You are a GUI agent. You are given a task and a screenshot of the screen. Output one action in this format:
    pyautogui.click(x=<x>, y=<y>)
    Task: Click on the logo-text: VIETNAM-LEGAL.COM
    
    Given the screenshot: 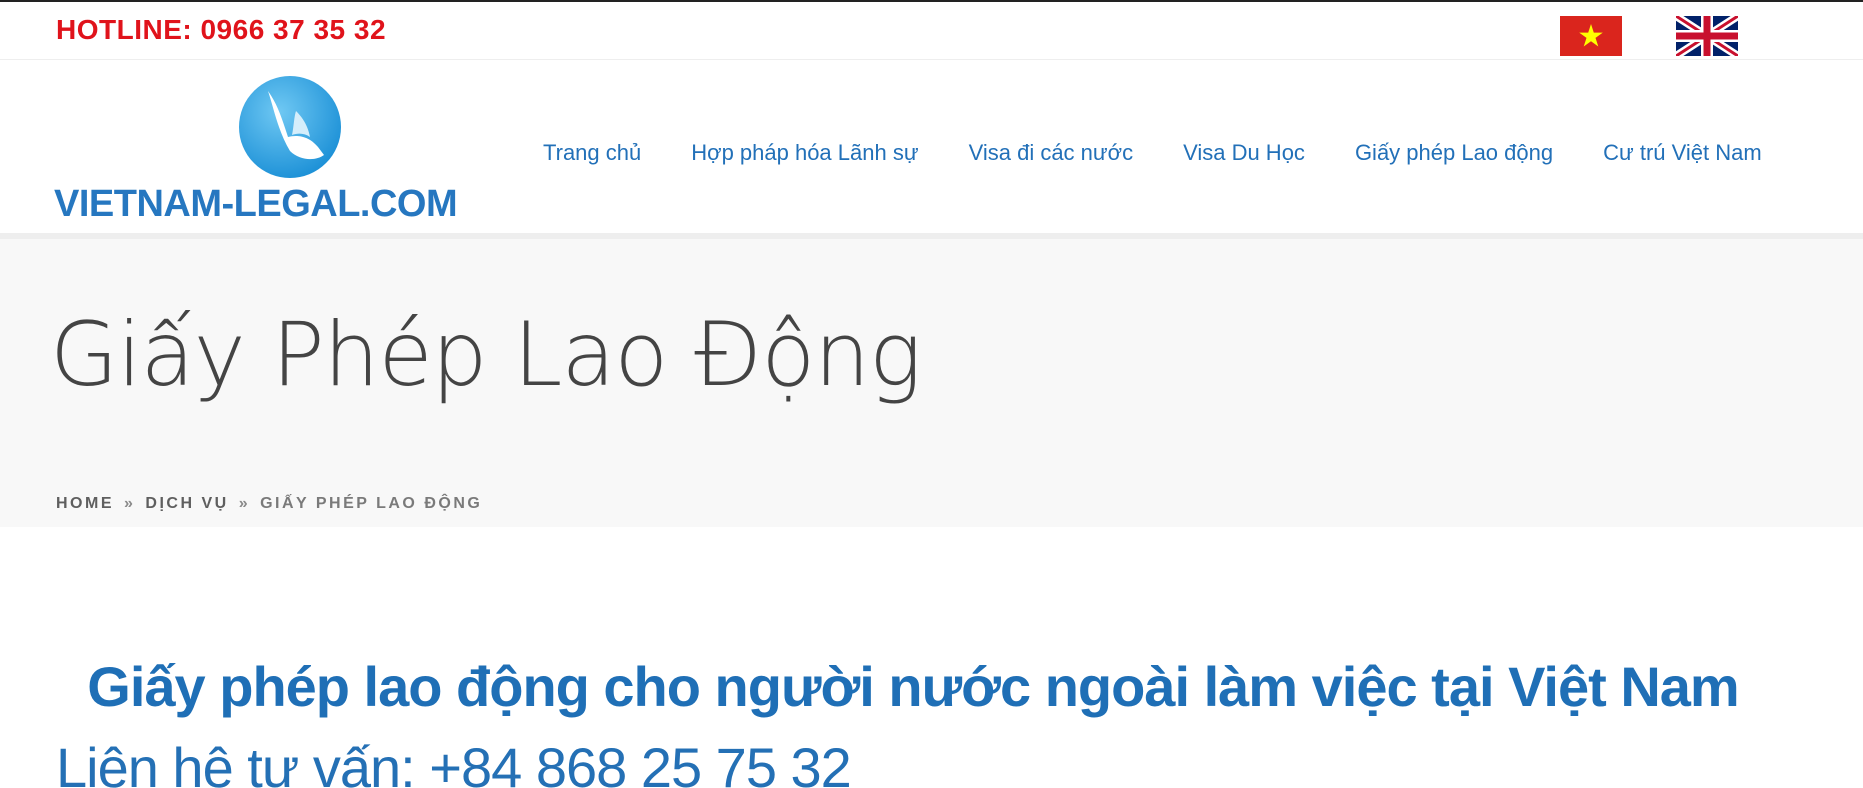 What is the action you would take?
    pyautogui.click(x=256, y=204)
    